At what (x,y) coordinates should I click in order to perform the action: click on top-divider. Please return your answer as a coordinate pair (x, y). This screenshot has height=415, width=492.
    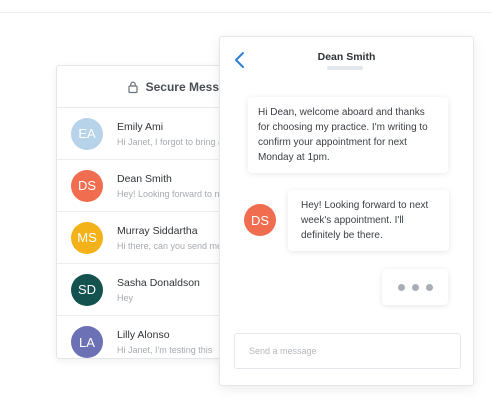
    Looking at the image, I should click on (246, 12).